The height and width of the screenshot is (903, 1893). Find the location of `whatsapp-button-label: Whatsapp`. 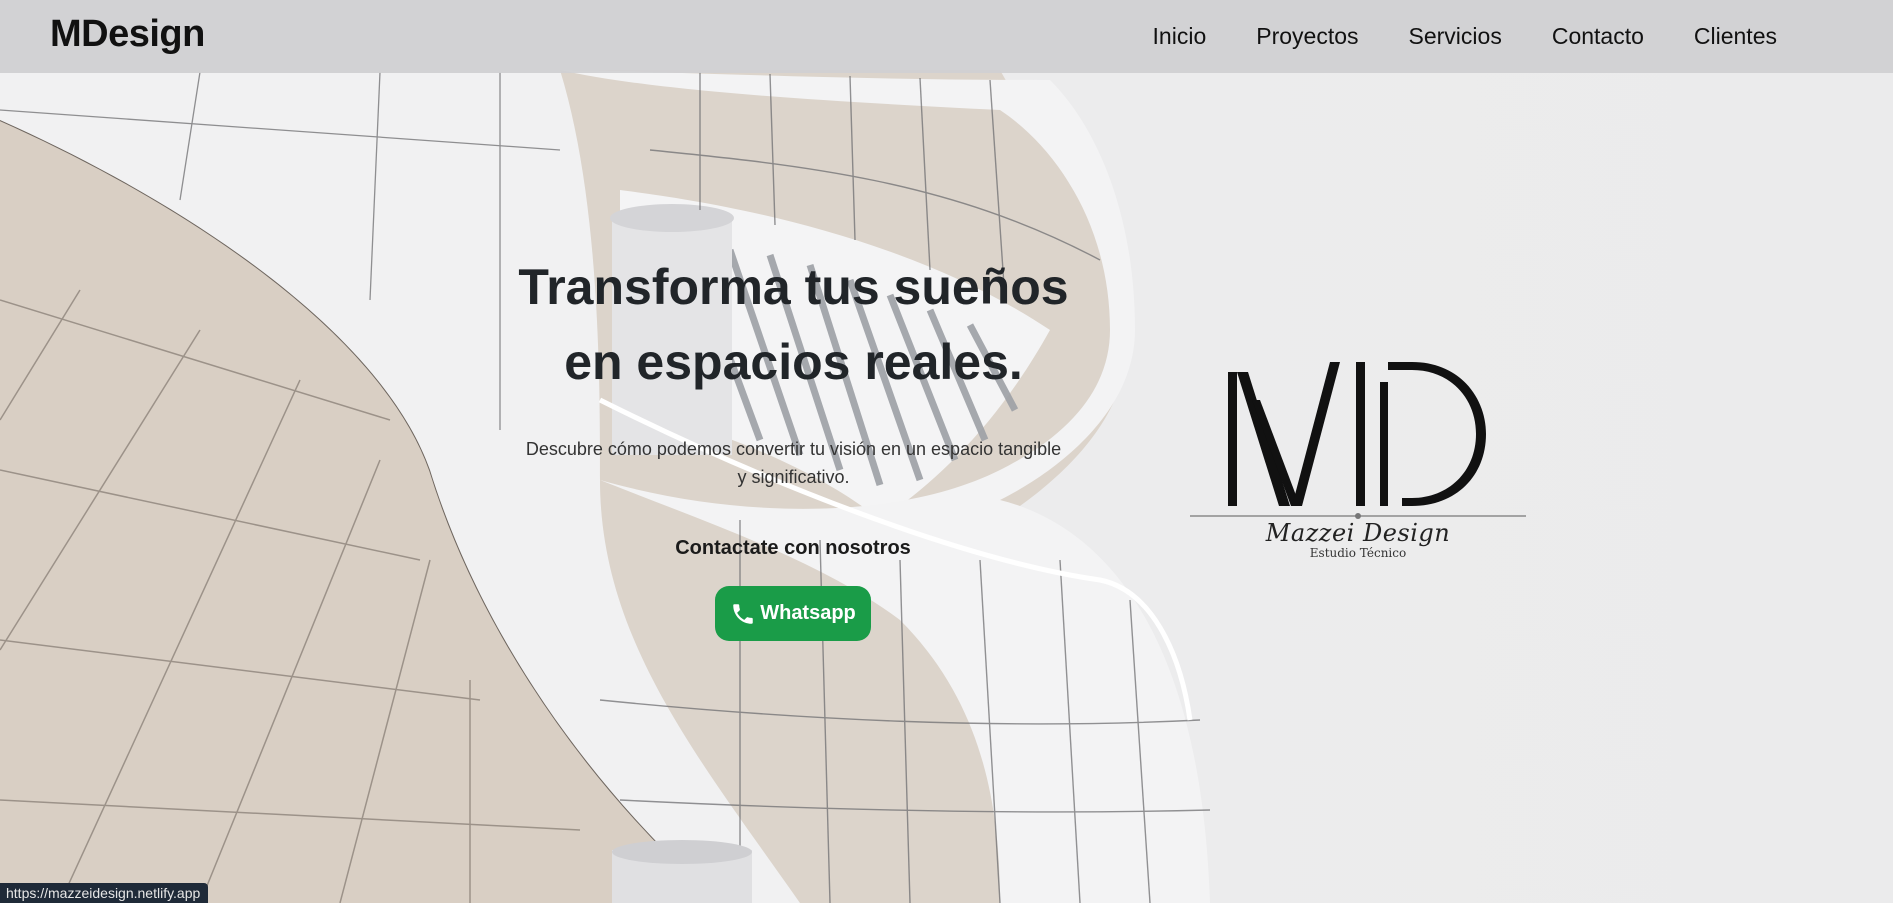

whatsapp-button-label: Whatsapp is located at coordinates (808, 613).